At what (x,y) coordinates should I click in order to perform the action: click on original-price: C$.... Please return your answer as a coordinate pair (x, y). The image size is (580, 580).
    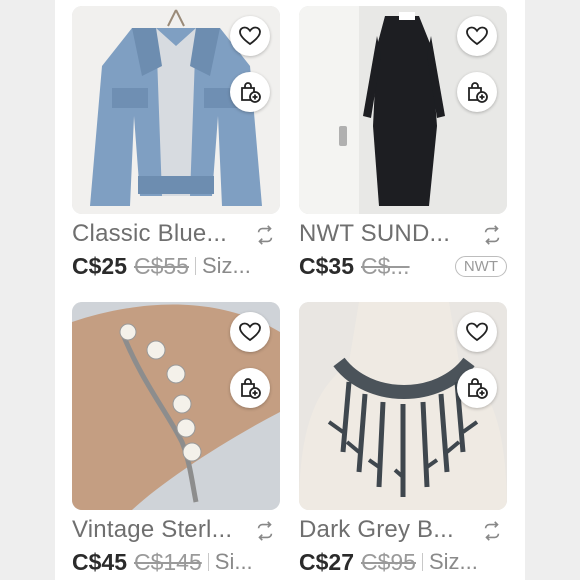
    Looking at the image, I should click on (385, 265).